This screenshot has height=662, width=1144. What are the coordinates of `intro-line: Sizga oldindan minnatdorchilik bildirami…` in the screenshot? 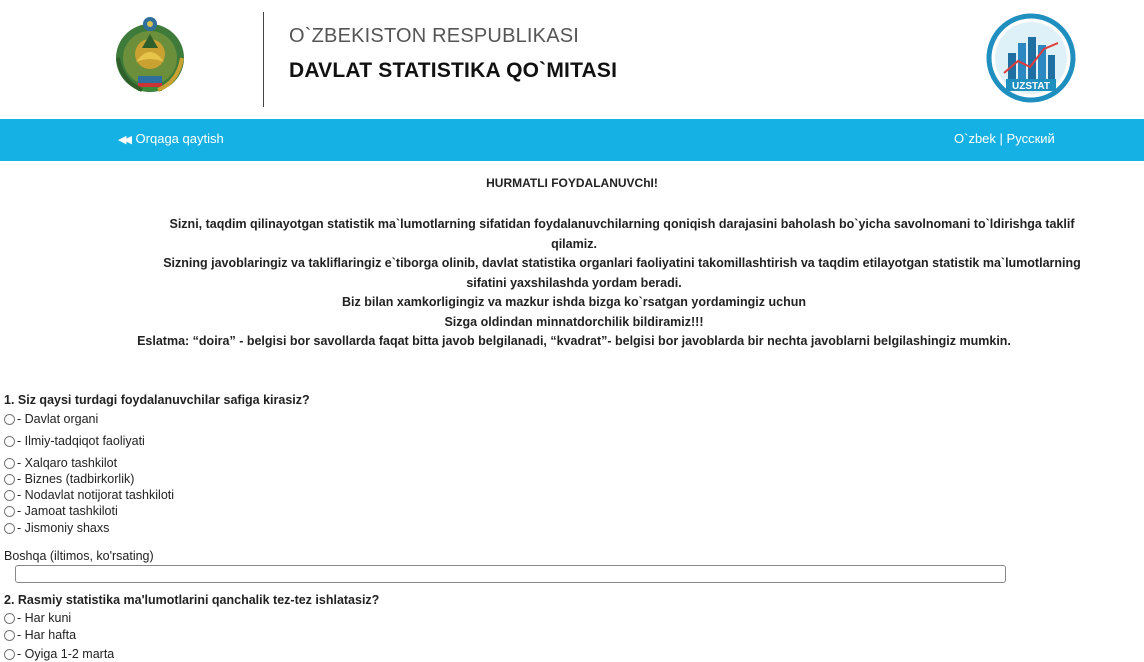 It's located at (574, 321).